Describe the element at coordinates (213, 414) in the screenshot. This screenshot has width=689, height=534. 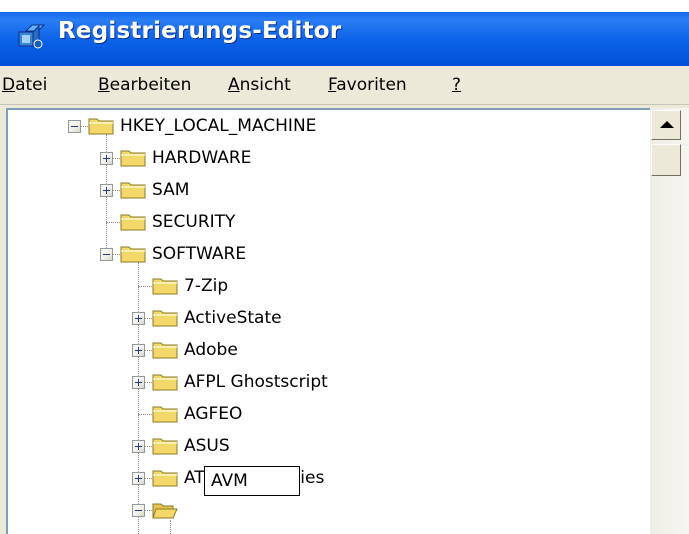
I see `tree-node-label: AGFEO` at that location.